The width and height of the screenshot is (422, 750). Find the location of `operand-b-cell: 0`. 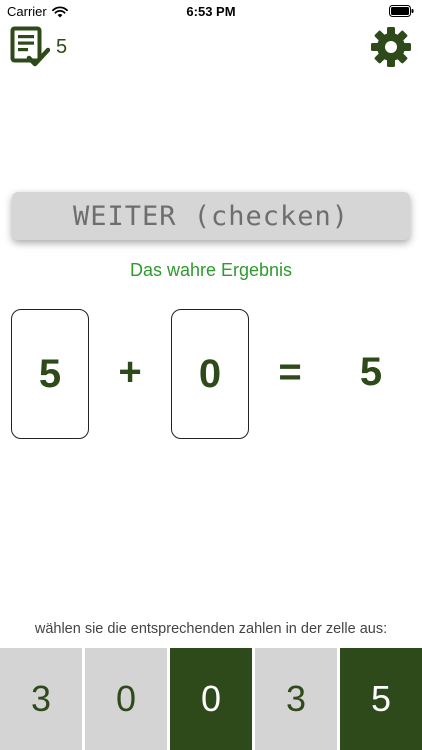

operand-b-cell: 0 is located at coordinates (210, 374).